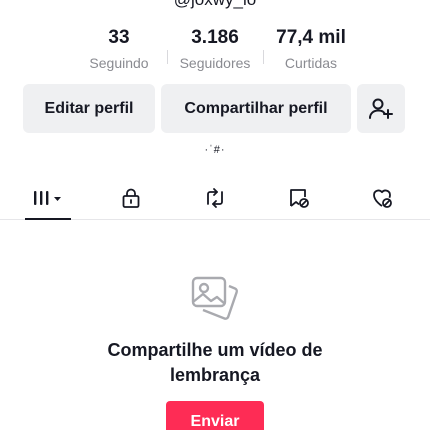  What do you see at coordinates (215, 150) in the screenshot?
I see `profile-bio: ·ˈ#·` at bounding box center [215, 150].